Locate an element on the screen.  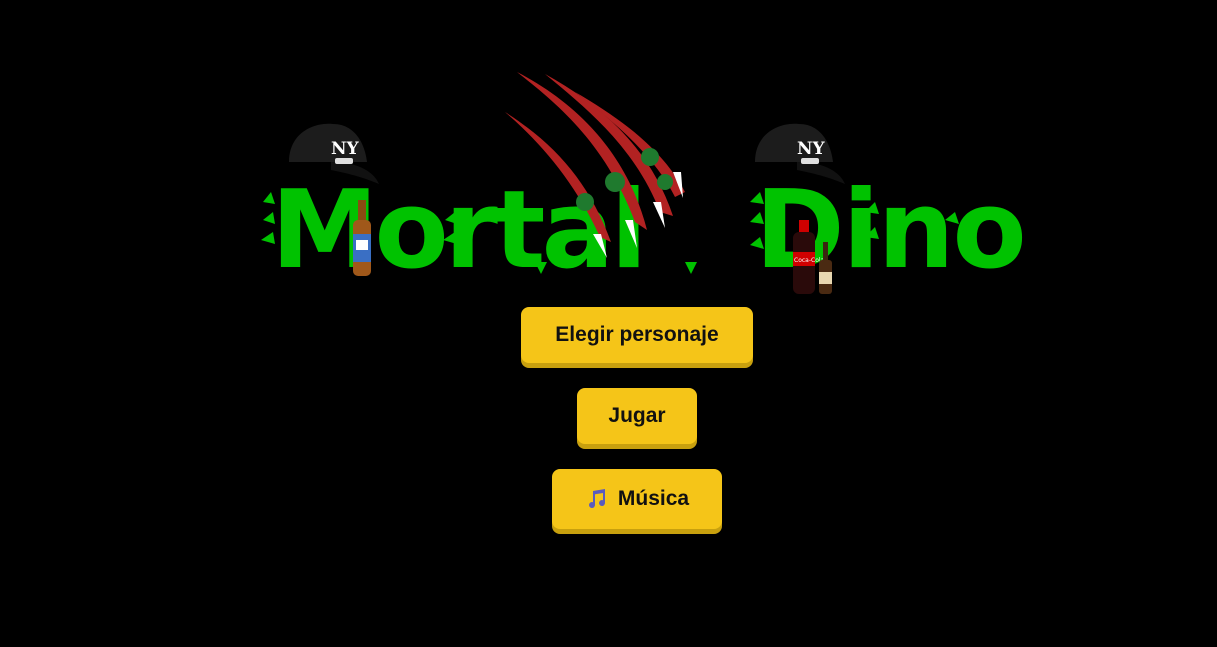
play-button: Jugar is located at coordinates (637, 416).